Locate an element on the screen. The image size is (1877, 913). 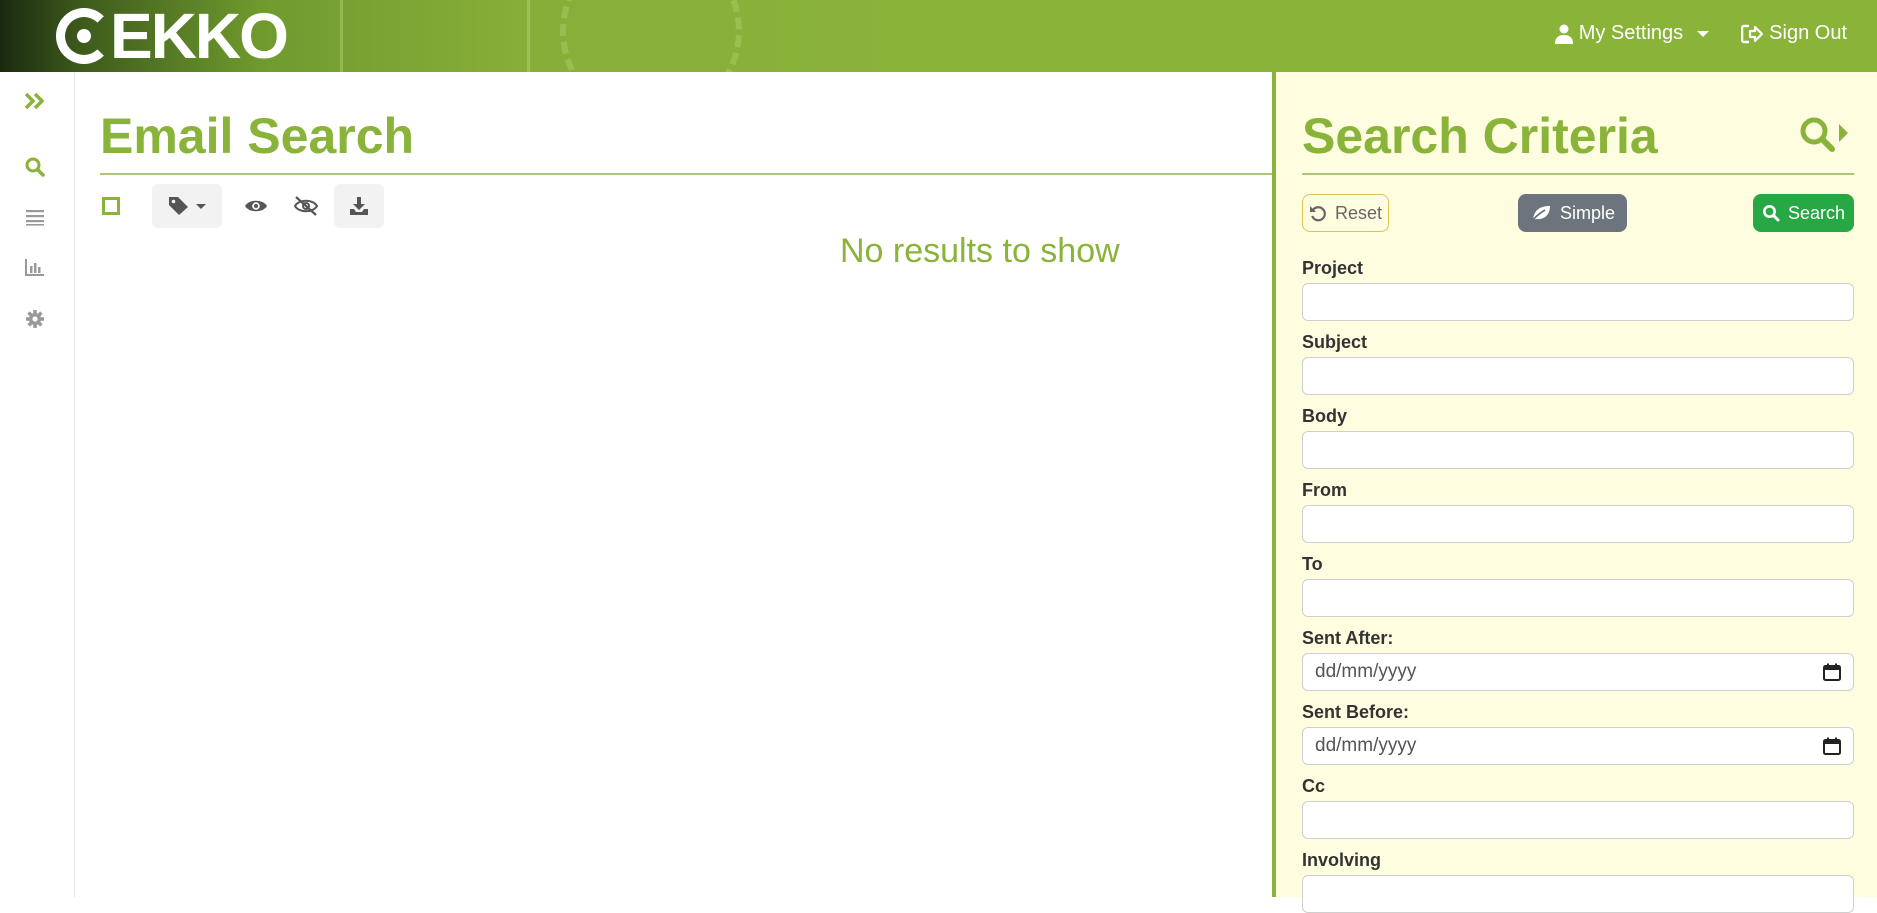
eye-icon is located at coordinates (256, 206).